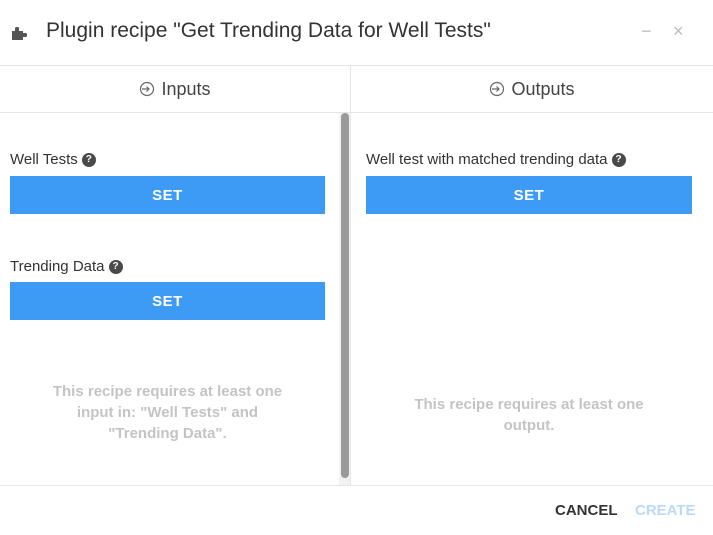  I want to click on outputs-column-header: Outputs, so click(532, 89).